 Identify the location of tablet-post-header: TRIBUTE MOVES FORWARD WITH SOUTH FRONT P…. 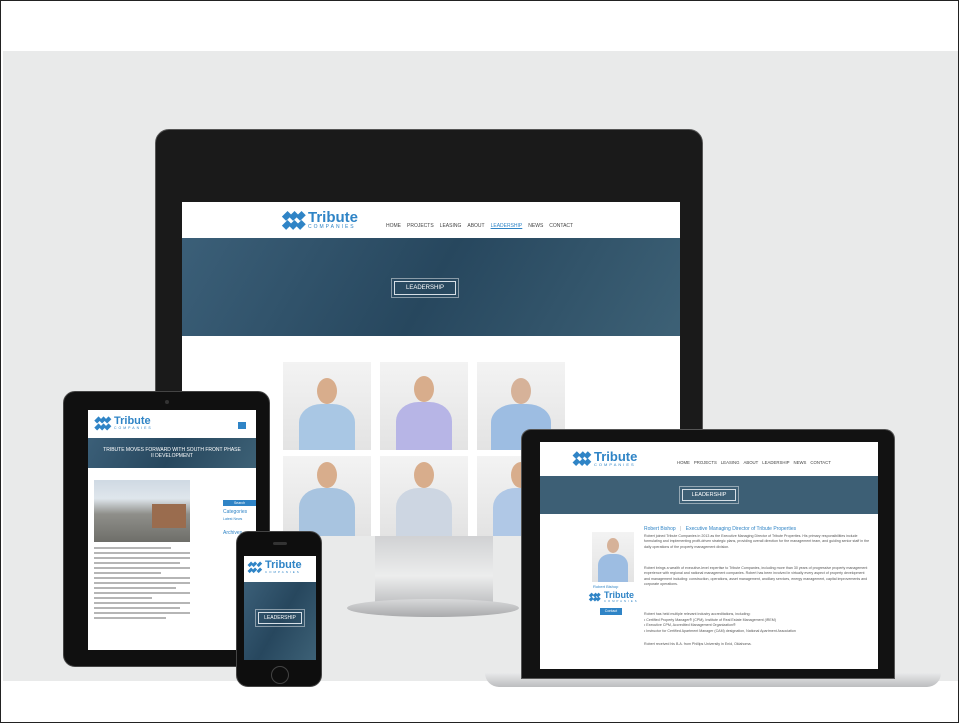
(172, 453).